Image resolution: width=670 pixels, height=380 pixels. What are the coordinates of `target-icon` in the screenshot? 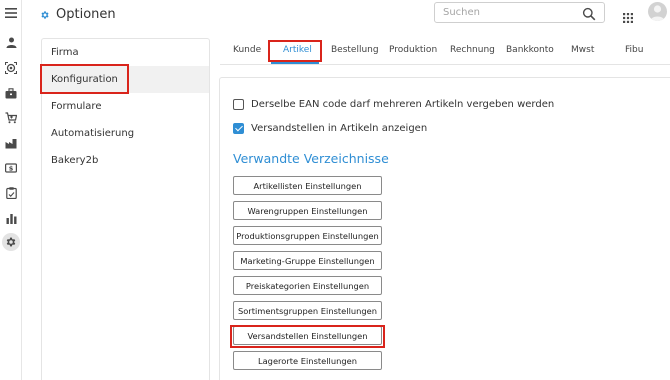 It's located at (11, 68).